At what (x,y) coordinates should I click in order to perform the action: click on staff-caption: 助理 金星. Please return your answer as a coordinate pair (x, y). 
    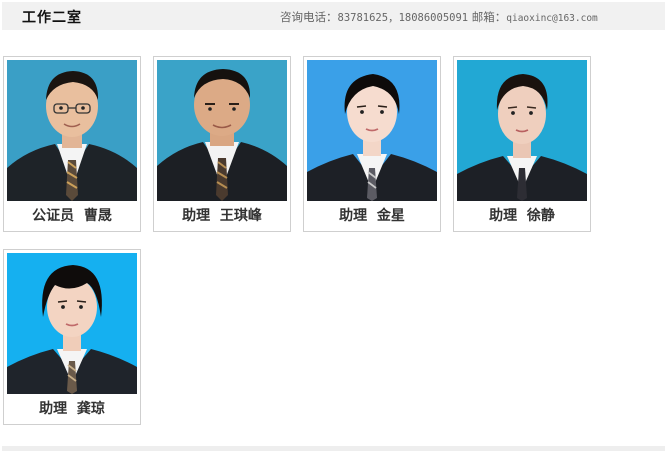
    Looking at the image, I should click on (372, 216).